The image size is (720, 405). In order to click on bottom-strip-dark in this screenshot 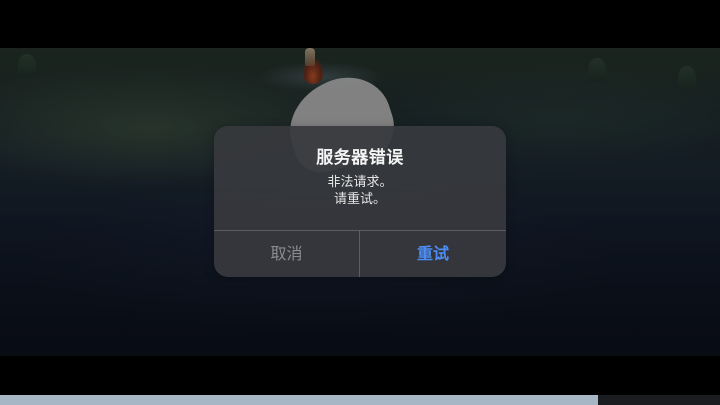, I will do `click(659, 400)`.